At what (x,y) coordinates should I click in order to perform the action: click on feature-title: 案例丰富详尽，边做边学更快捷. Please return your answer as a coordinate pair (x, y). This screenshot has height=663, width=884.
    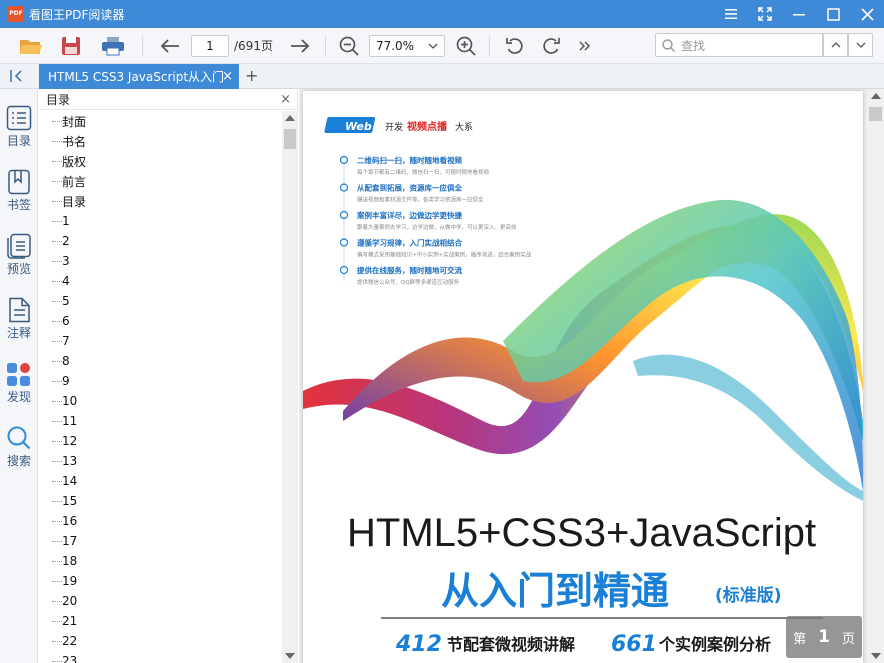
    Looking at the image, I should click on (409, 215).